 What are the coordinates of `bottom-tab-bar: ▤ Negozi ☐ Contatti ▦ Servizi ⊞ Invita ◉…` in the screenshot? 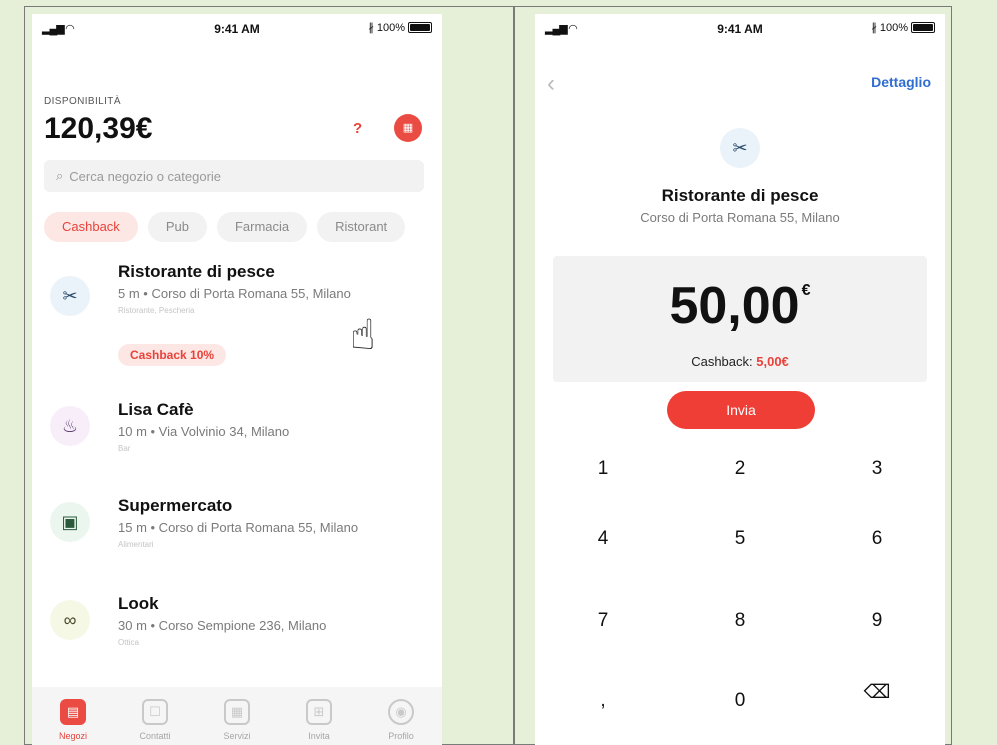 It's located at (237, 716).